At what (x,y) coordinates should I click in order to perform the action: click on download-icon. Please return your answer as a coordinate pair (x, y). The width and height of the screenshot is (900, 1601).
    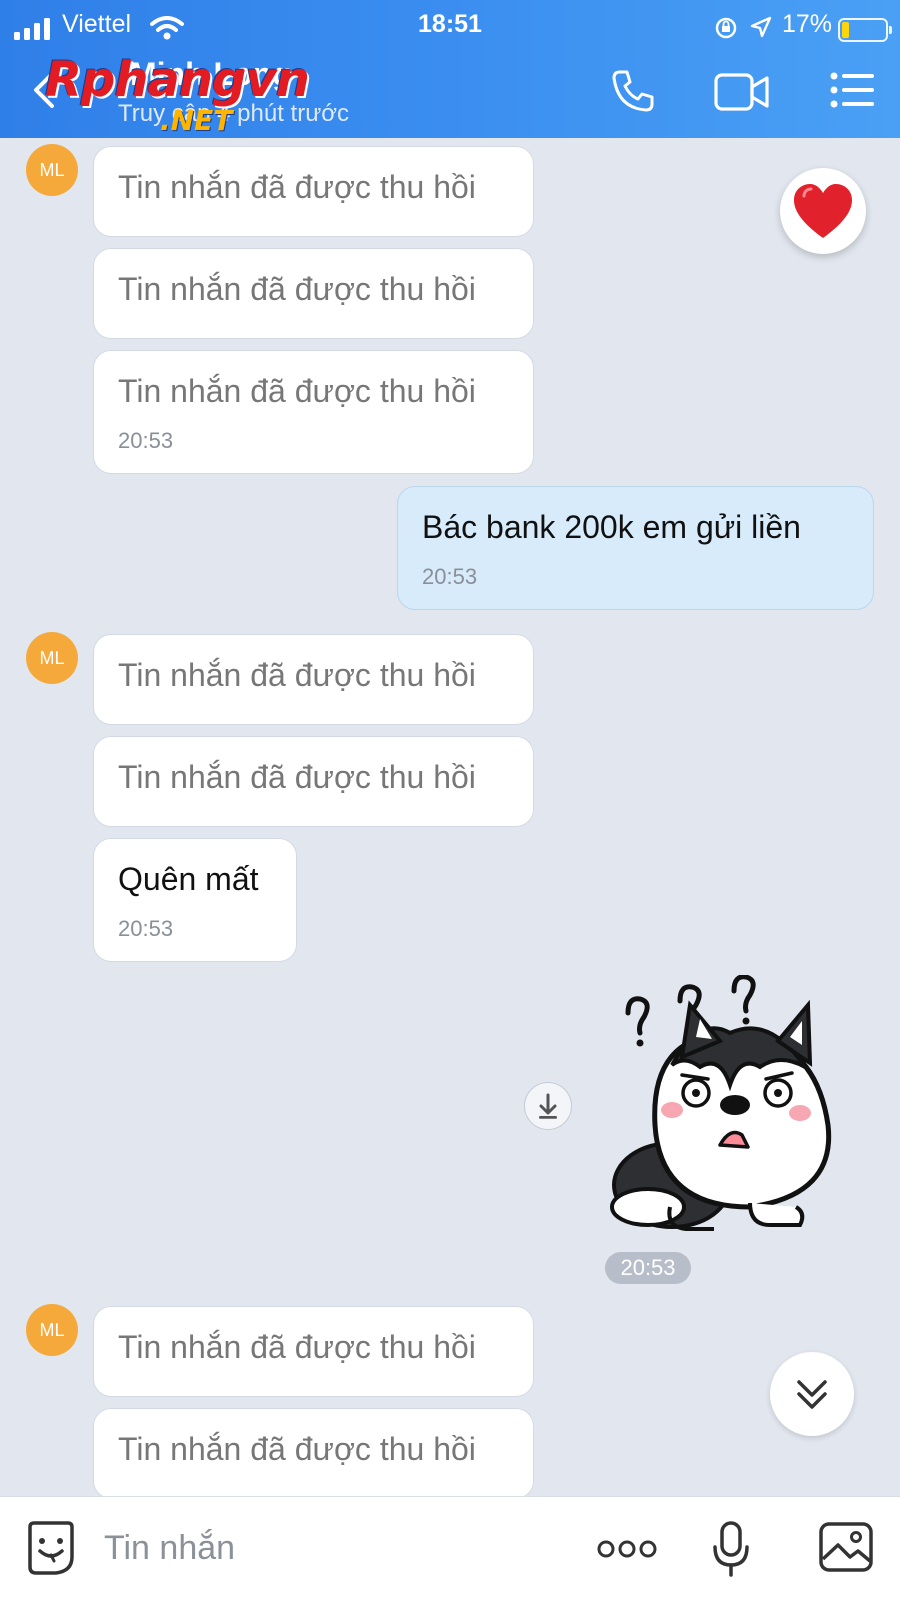
    Looking at the image, I should click on (548, 1106).